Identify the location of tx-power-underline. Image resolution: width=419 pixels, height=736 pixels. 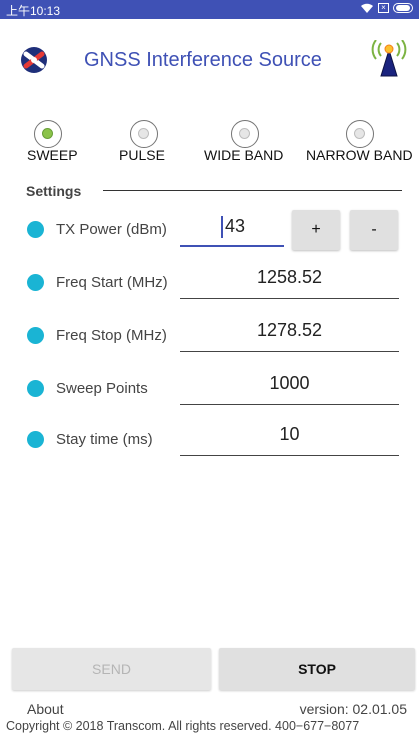
(232, 246).